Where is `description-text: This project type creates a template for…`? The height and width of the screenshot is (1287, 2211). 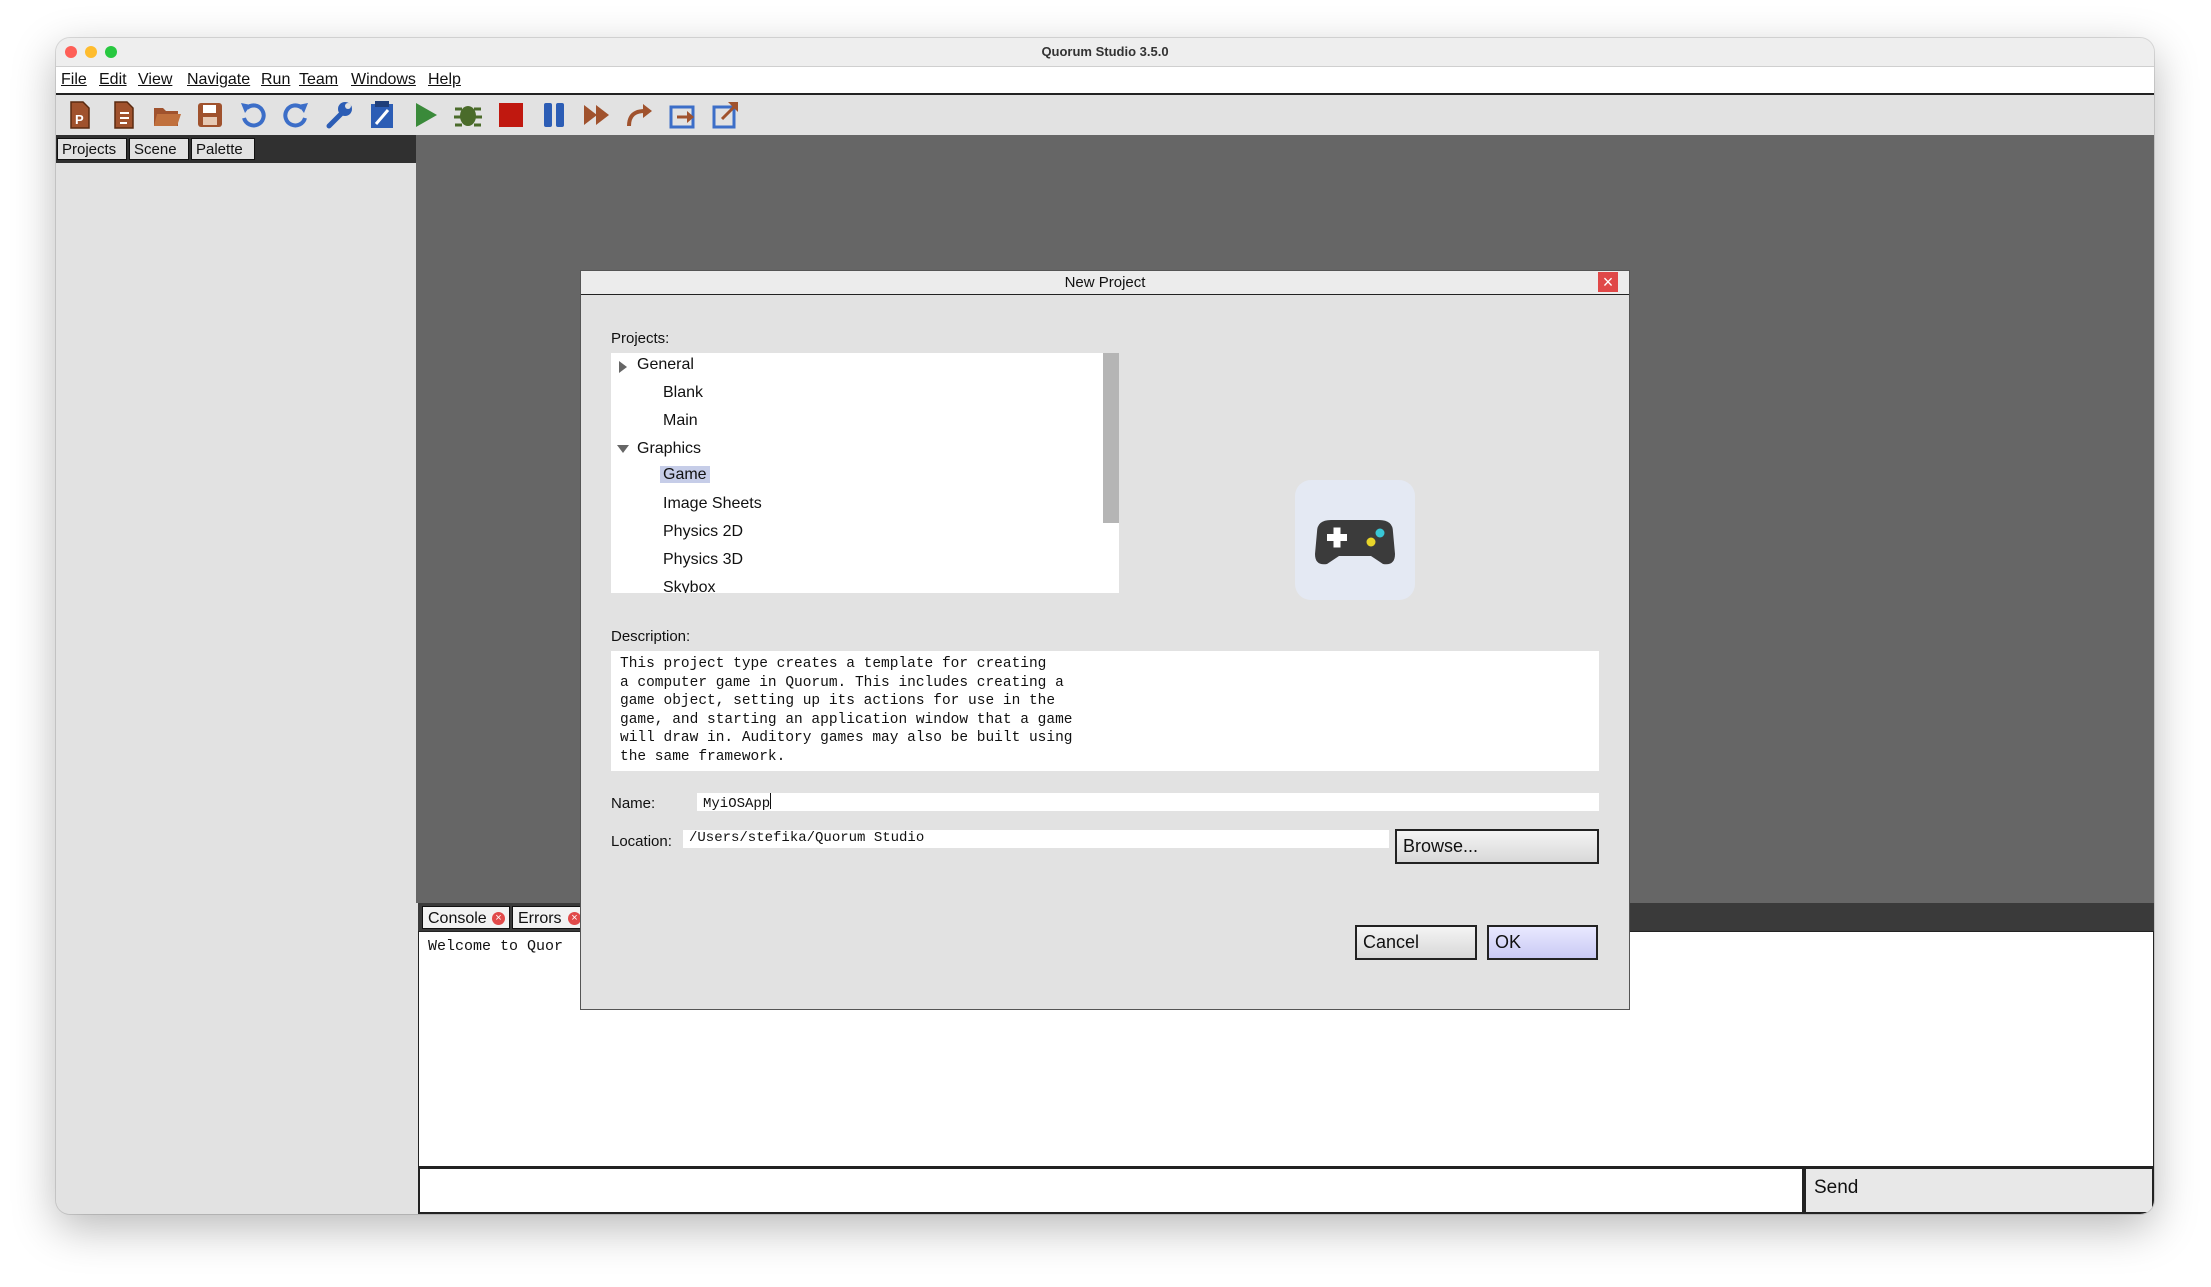 description-text: This project type creates a template for… is located at coordinates (846, 710).